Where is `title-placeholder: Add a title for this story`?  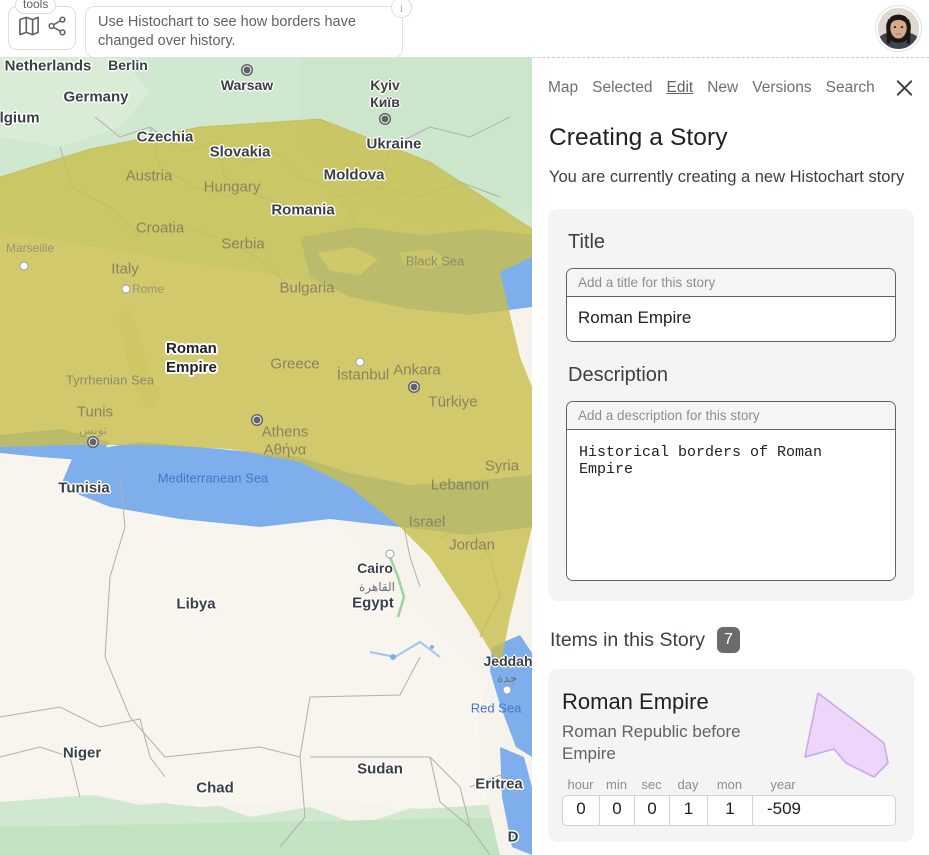
title-placeholder: Add a title for this story is located at coordinates (731, 283).